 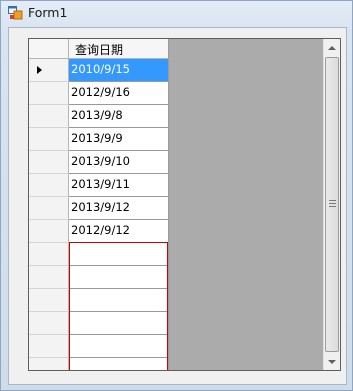 I want to click on window-title: Form1, so click(x=48, y=12).